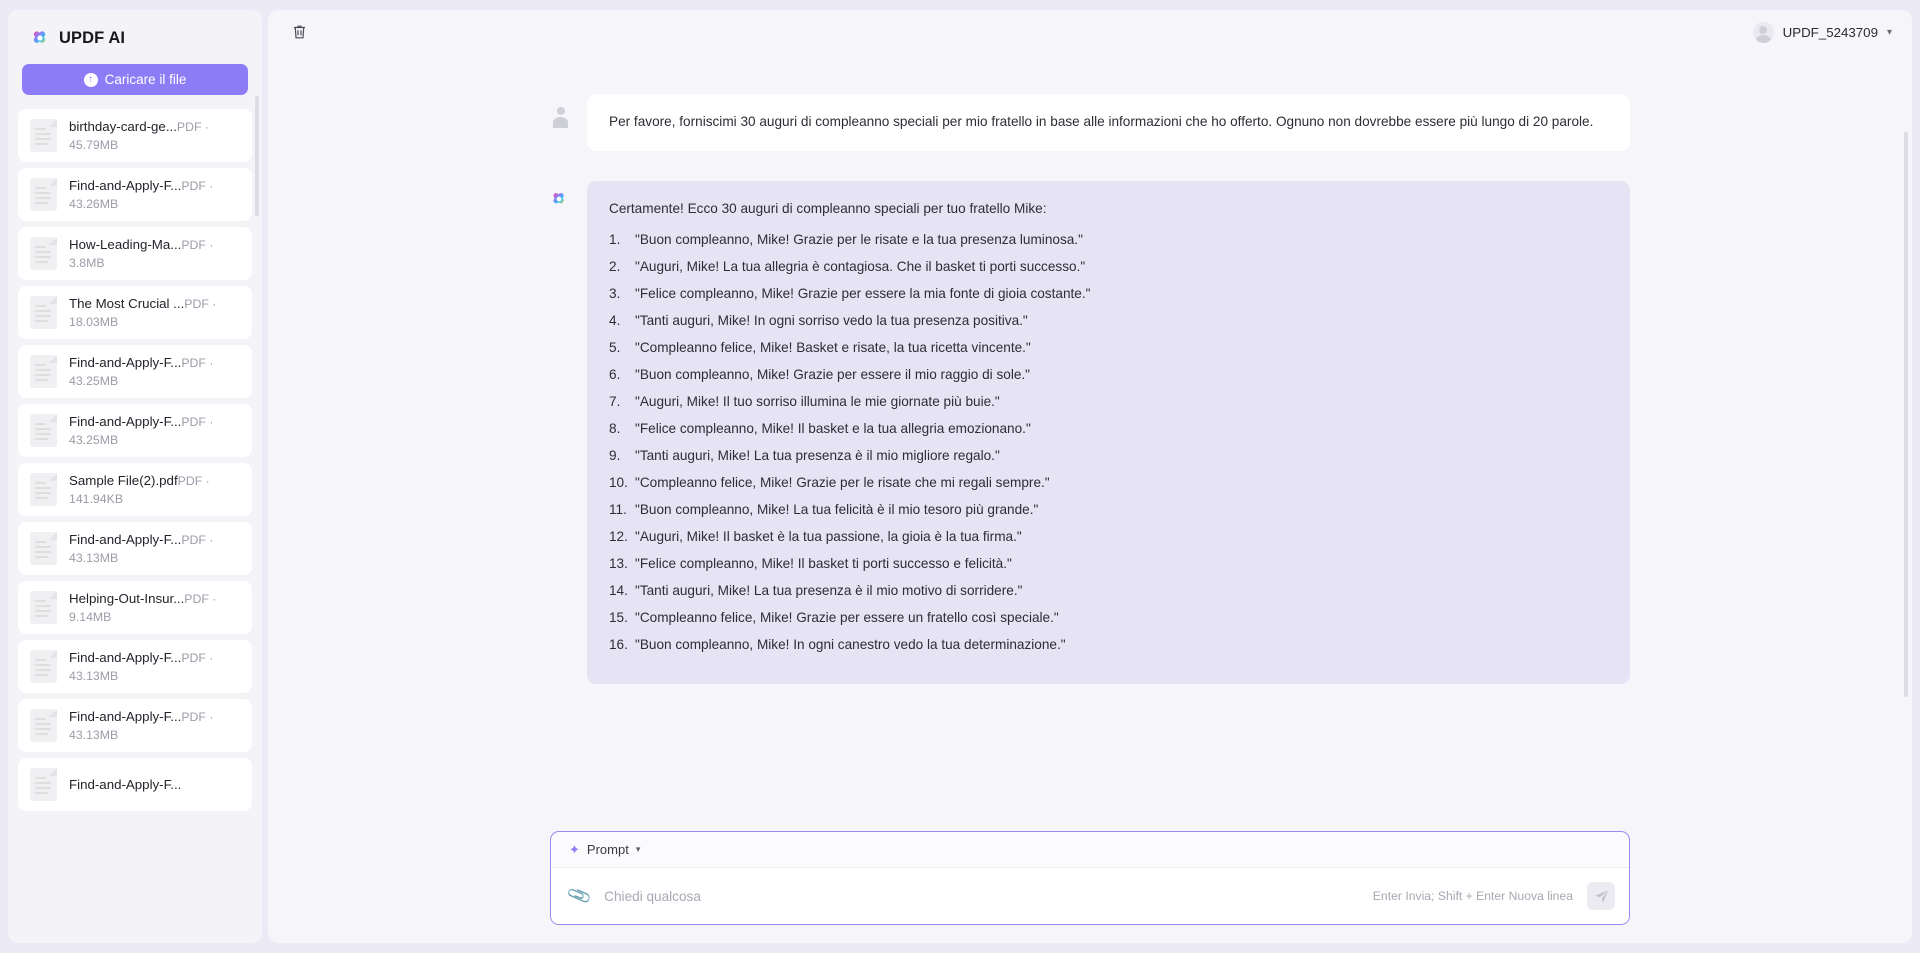  What do you see at coordinates (1090, 850) in the screenshot?
I see `composer-toolbar: ✦ Prompt ▾` at bounding box center [1090, 850].